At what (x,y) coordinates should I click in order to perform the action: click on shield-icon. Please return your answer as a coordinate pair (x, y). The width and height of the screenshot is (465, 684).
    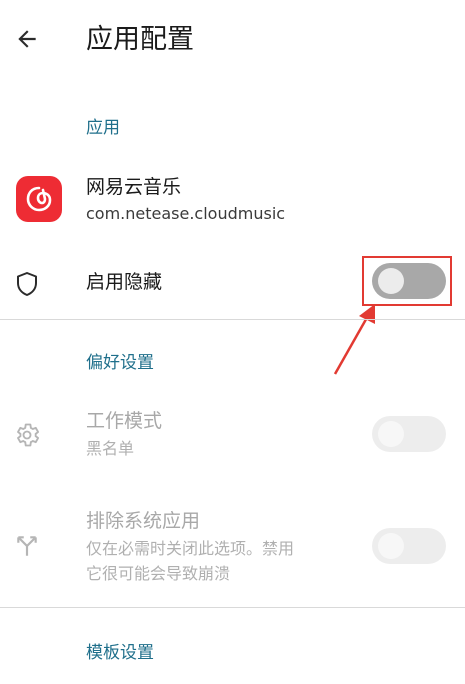
    Looking at the image, I should click on (27, 284).